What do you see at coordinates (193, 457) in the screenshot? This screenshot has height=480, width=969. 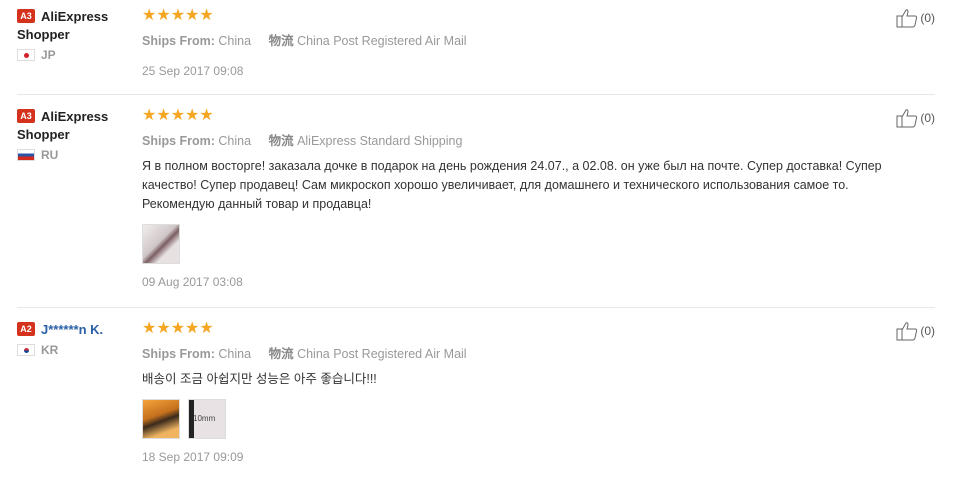 I see `review-date: 18 Sep 2017 09:09` at bounding box center [193, 457].